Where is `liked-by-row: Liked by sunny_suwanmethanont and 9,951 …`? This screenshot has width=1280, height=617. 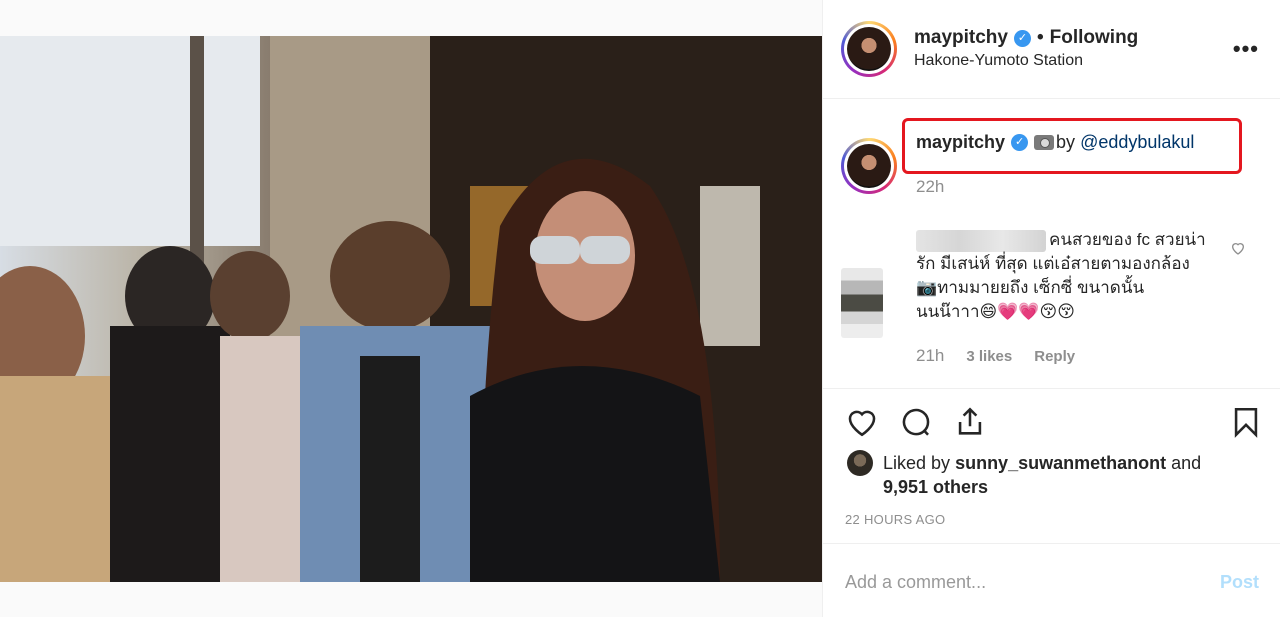
liked-by-row: Liked by sunny_suwanmethanont and 9,951 … is located at coordinates (1045, 474).